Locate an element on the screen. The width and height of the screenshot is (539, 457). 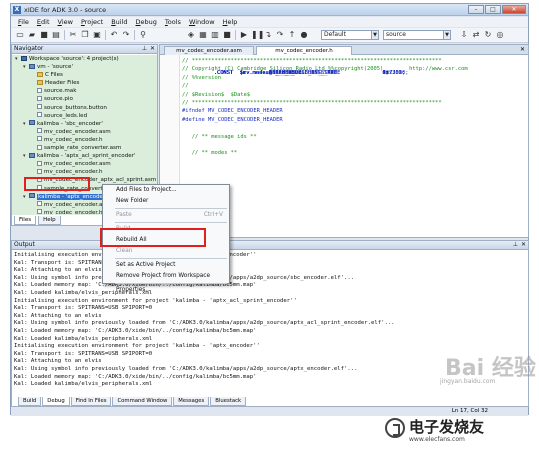
output-header: Output ⊥ ✕ is located at coordinates (270, 245).